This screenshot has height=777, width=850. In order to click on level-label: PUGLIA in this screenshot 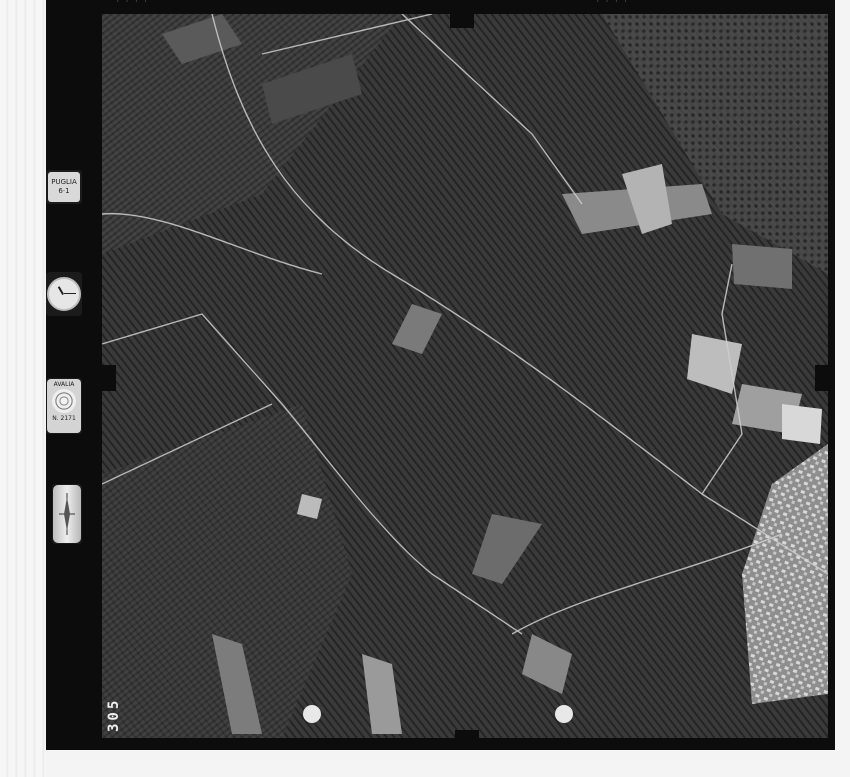, I will do `click(64, 182)`.